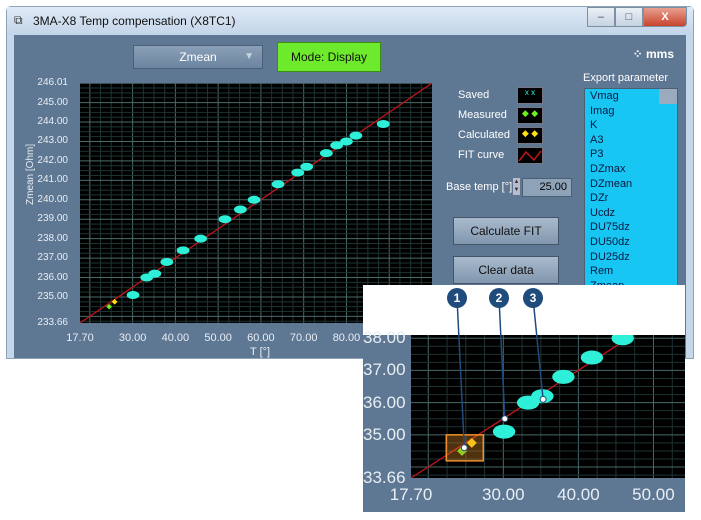  I want to click on x-tick-label: 30.00, so click(132, 338).